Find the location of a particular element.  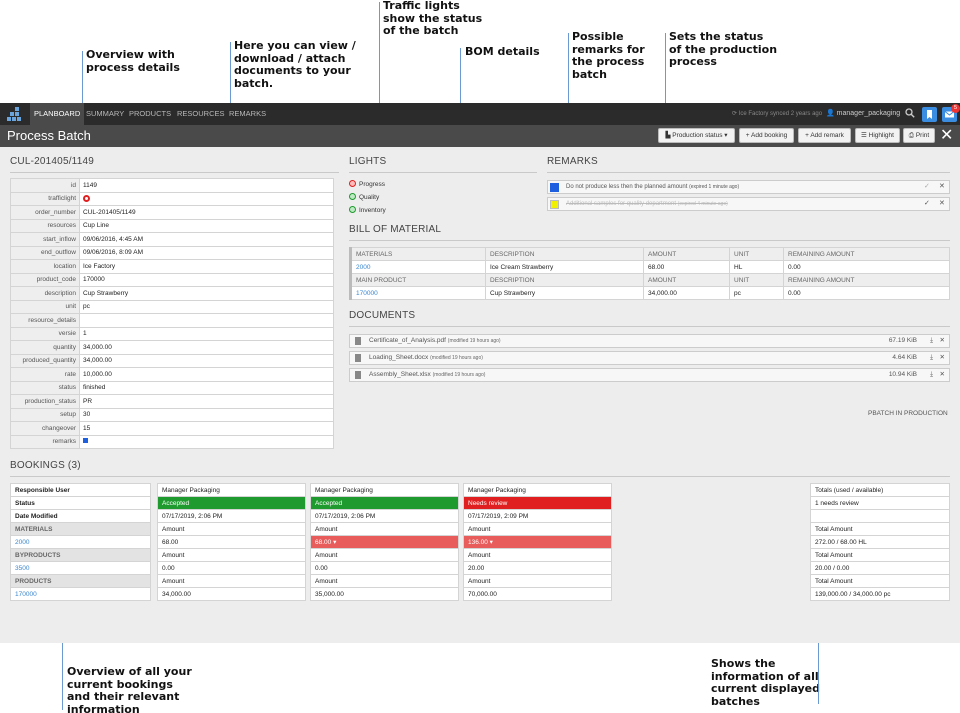

file-icon is located at coordinates (358, 375).